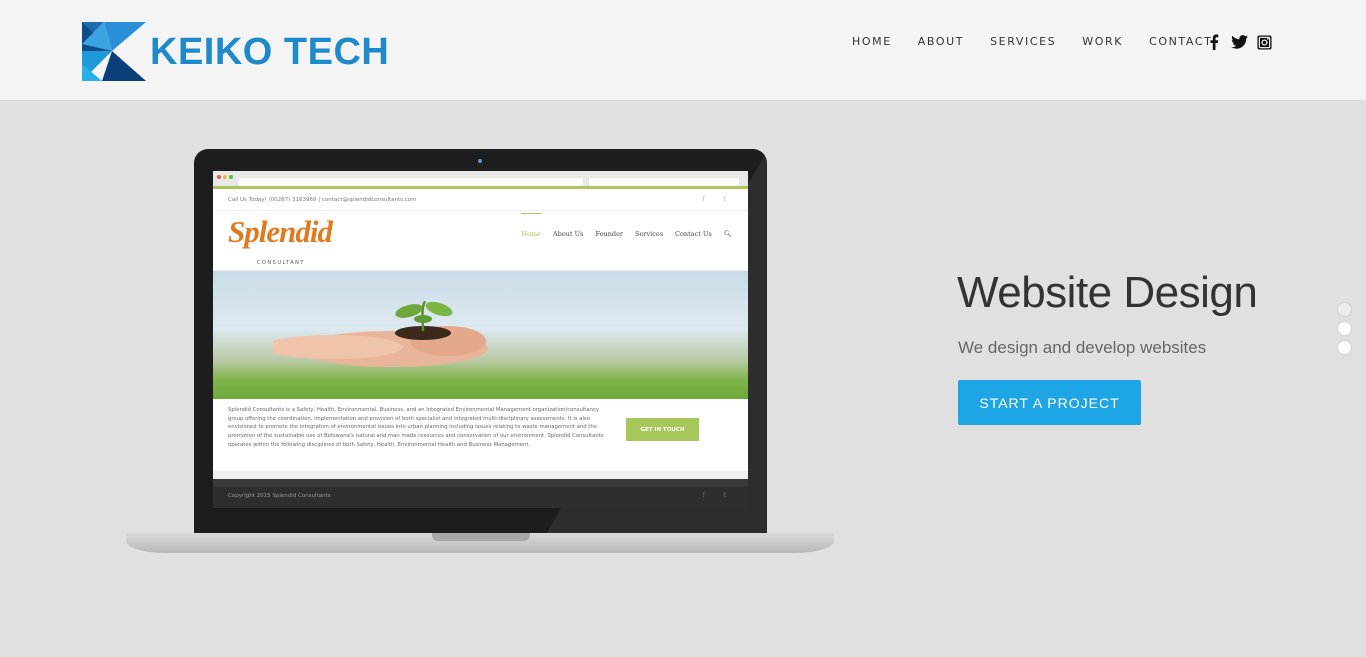 Image resolution: width=1366 pixels, height=657 pixels. Describe the element at coordinates (872, 41) in the screenshot. I see `nav-home: HOME` at that location.